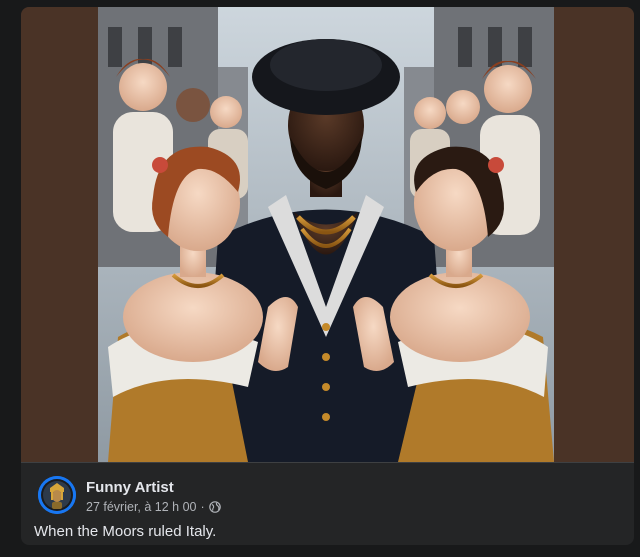 The width and height of the screenshot is (640, 557). I want to click on post-author-name: Funny Artist, so click(130, 487).